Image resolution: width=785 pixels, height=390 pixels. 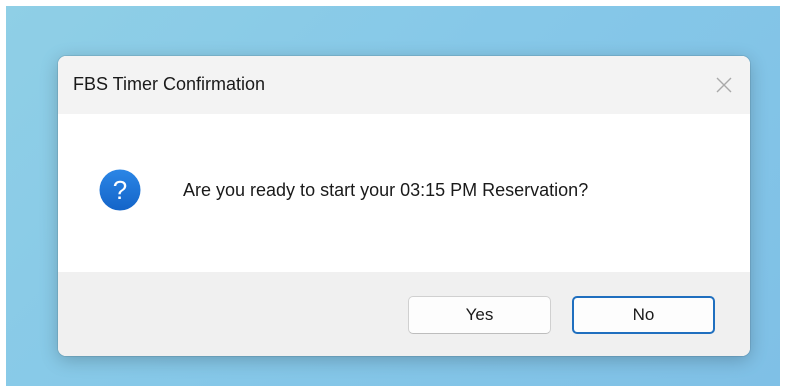 I want to click on close-icon, so click(x=724, y=85).